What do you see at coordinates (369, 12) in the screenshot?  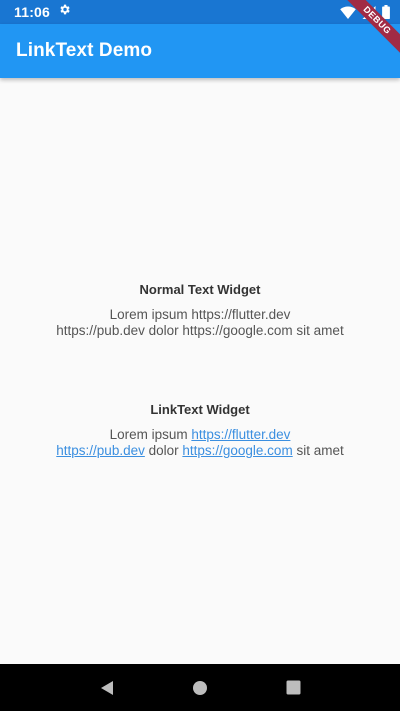 I see `signal-icon` at bounding box center [369, 12].